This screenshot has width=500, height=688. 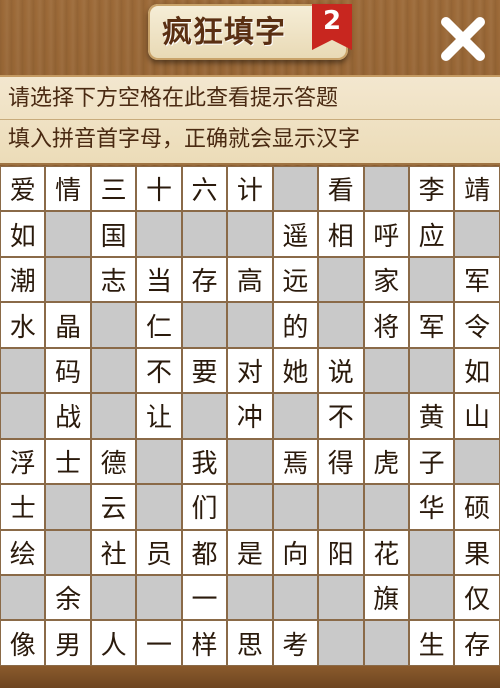 I want to click on grid-cell-filled: 码, so click(x=68, y=370).